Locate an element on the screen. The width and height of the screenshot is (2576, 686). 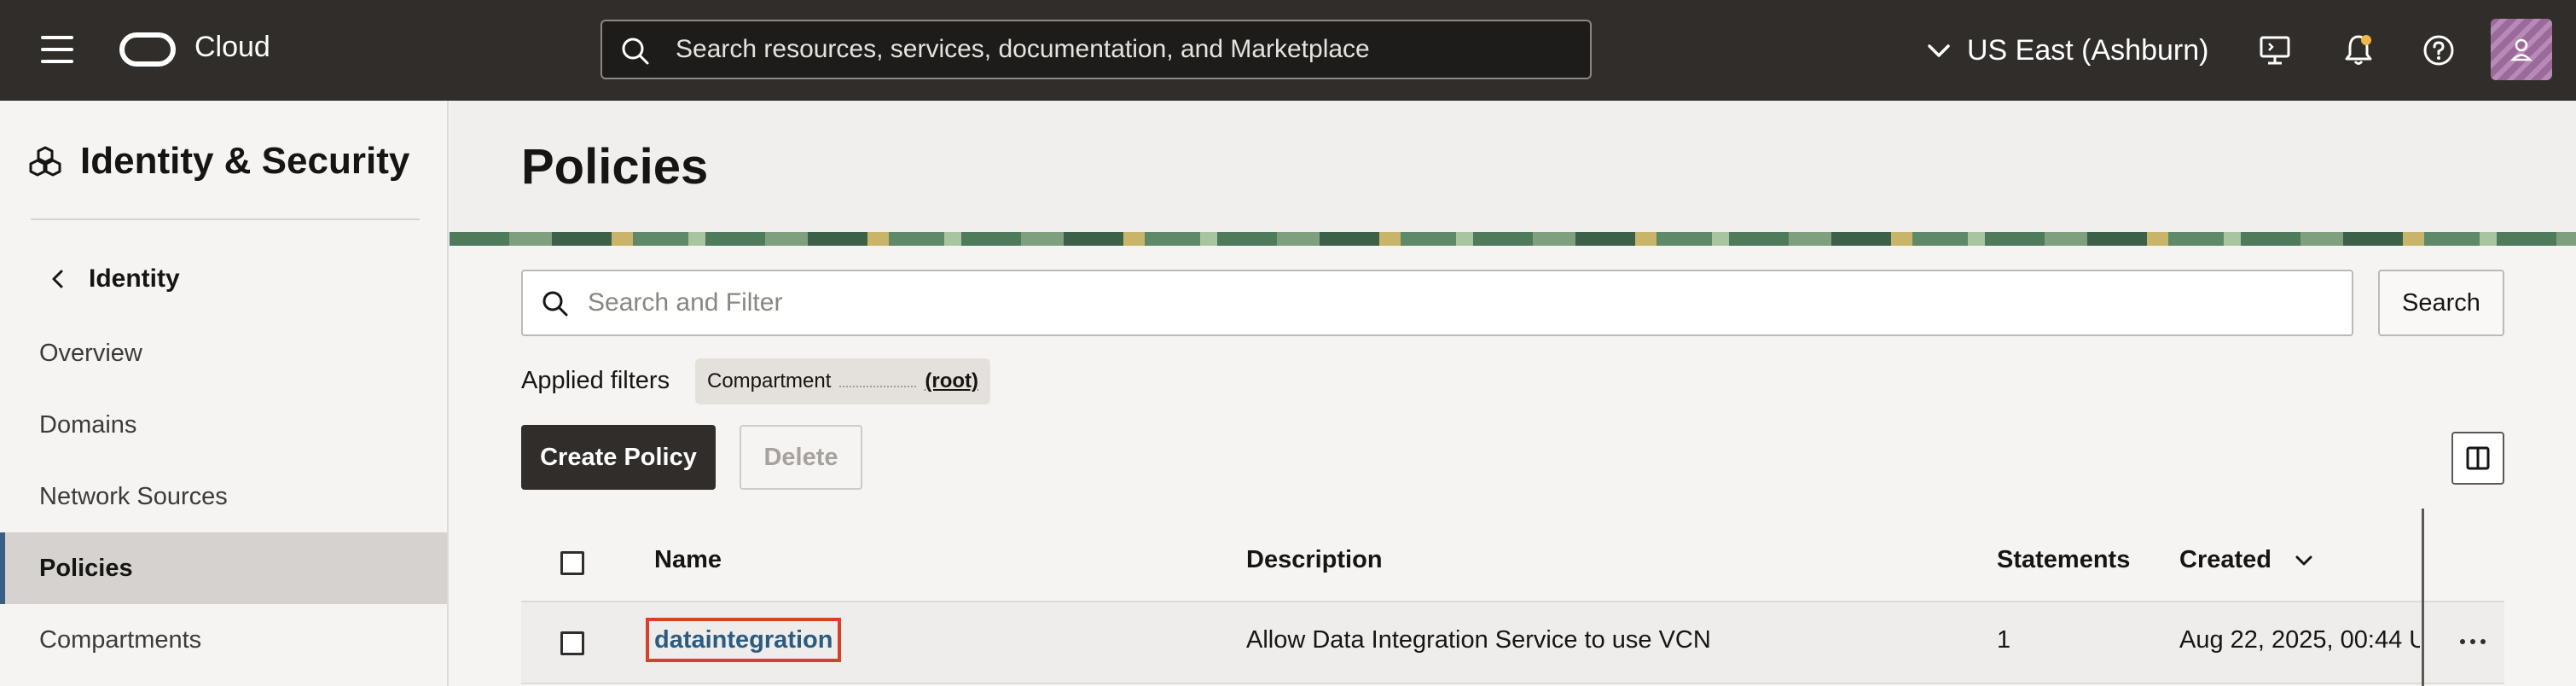
chevron-down-icon is located at coordinates (1939, 50).